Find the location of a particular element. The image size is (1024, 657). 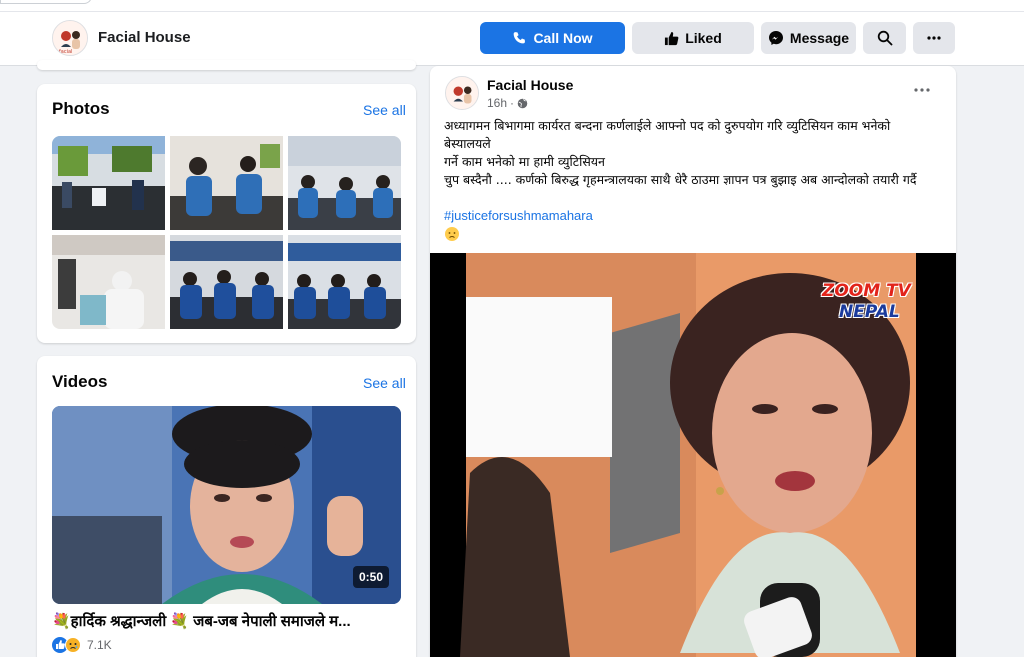

tab-edge is located at coordinates (46, 2).